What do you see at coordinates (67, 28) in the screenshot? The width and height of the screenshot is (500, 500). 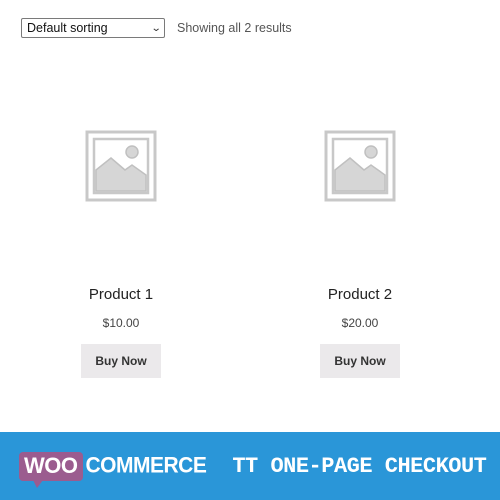 I see `sorting-select-value: Default sorting` at bounding box center [67, 28].